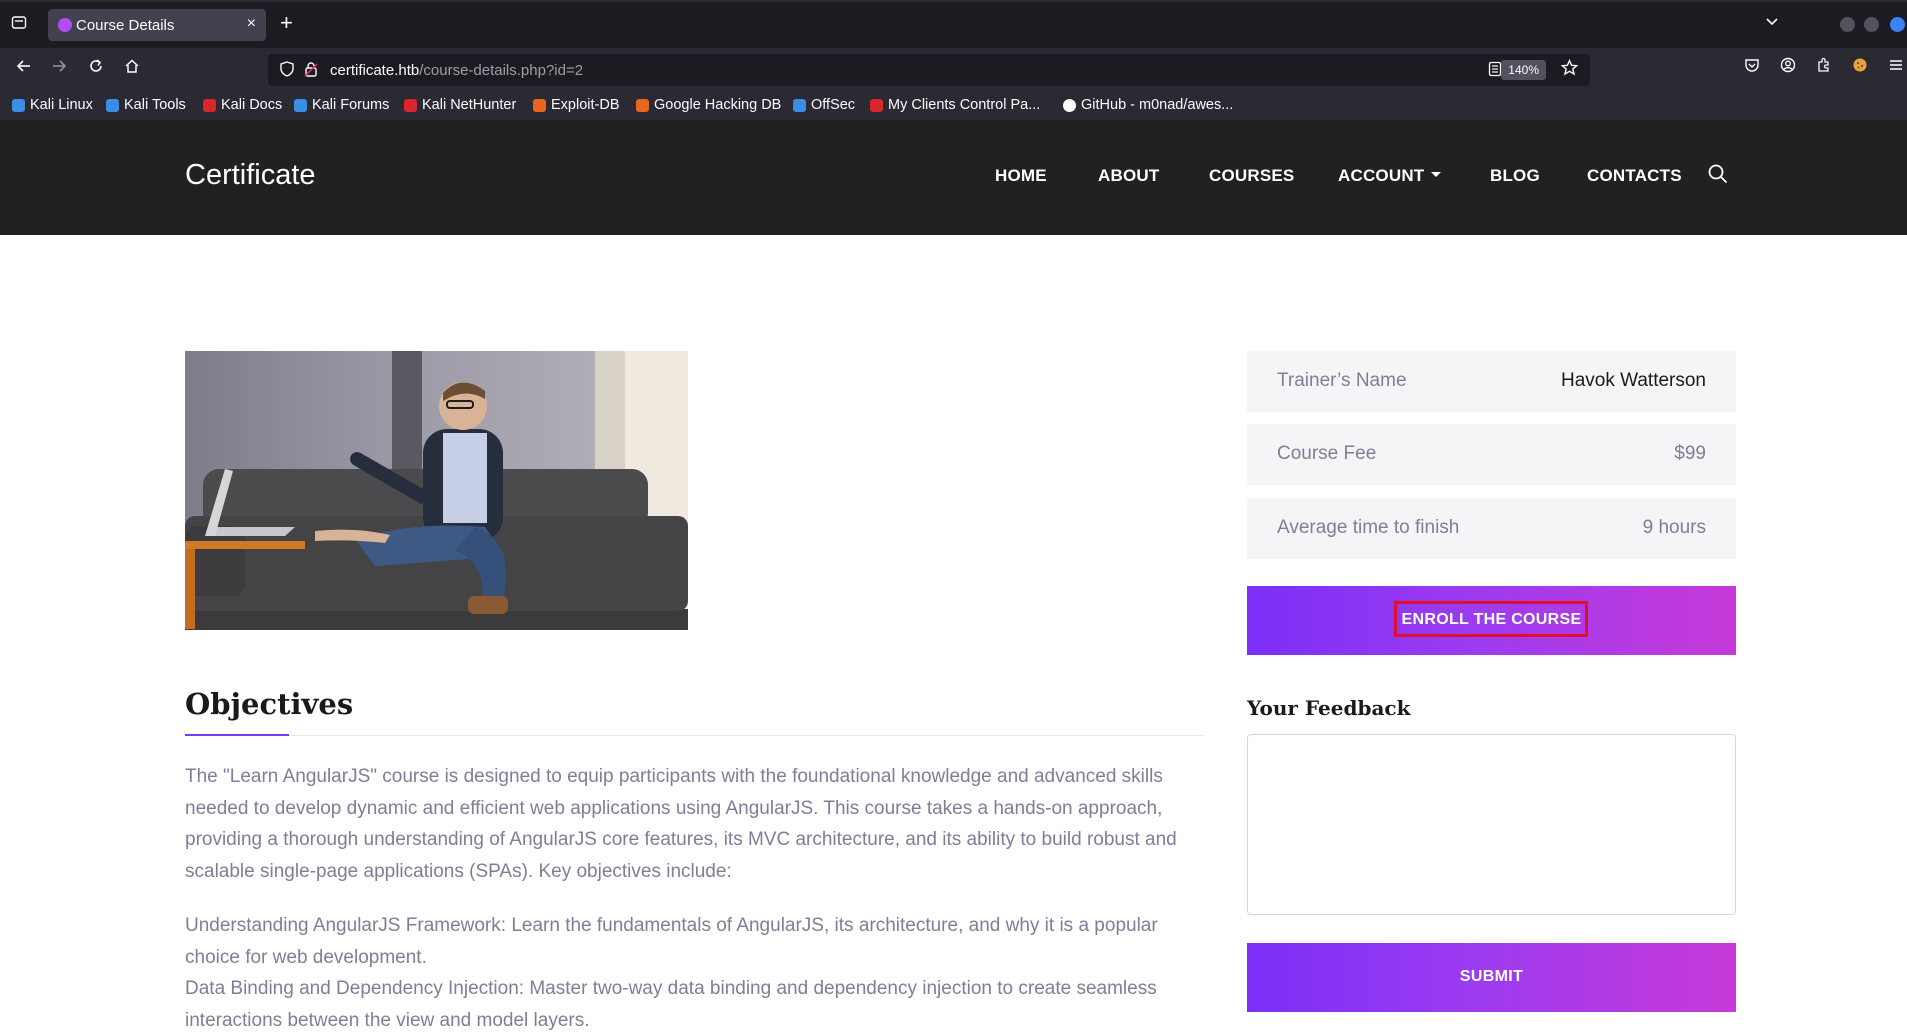 The height and width of the screenshot is (1035, 1907). What do you see at coordinates (539, 105) in the screenshot?
I see `exploit-db-icon` at bounding box center [539, 105].